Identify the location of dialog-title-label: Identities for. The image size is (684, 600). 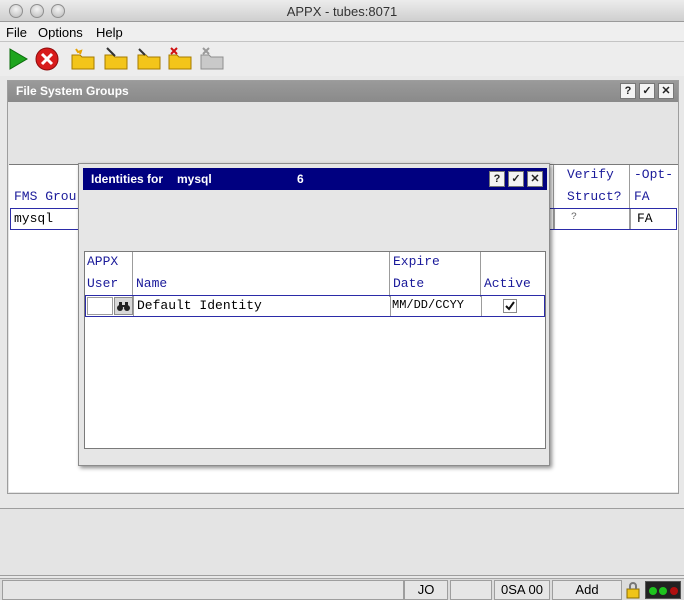
(127, 179).